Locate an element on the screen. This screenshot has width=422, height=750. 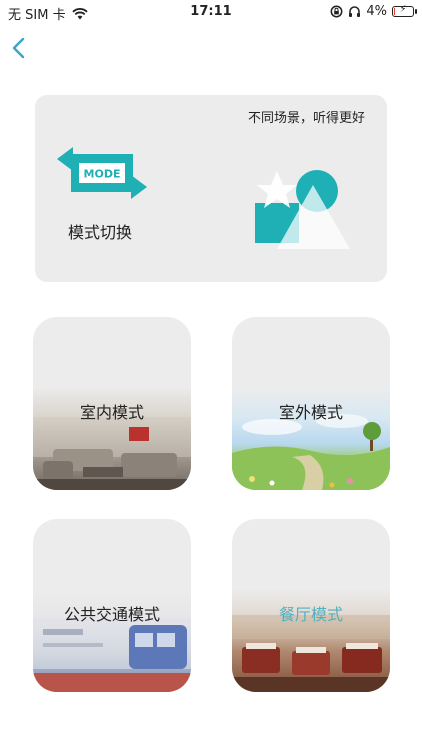
restaurant-mode-card: 餐厅模式 is located at coordinates (311, 605).